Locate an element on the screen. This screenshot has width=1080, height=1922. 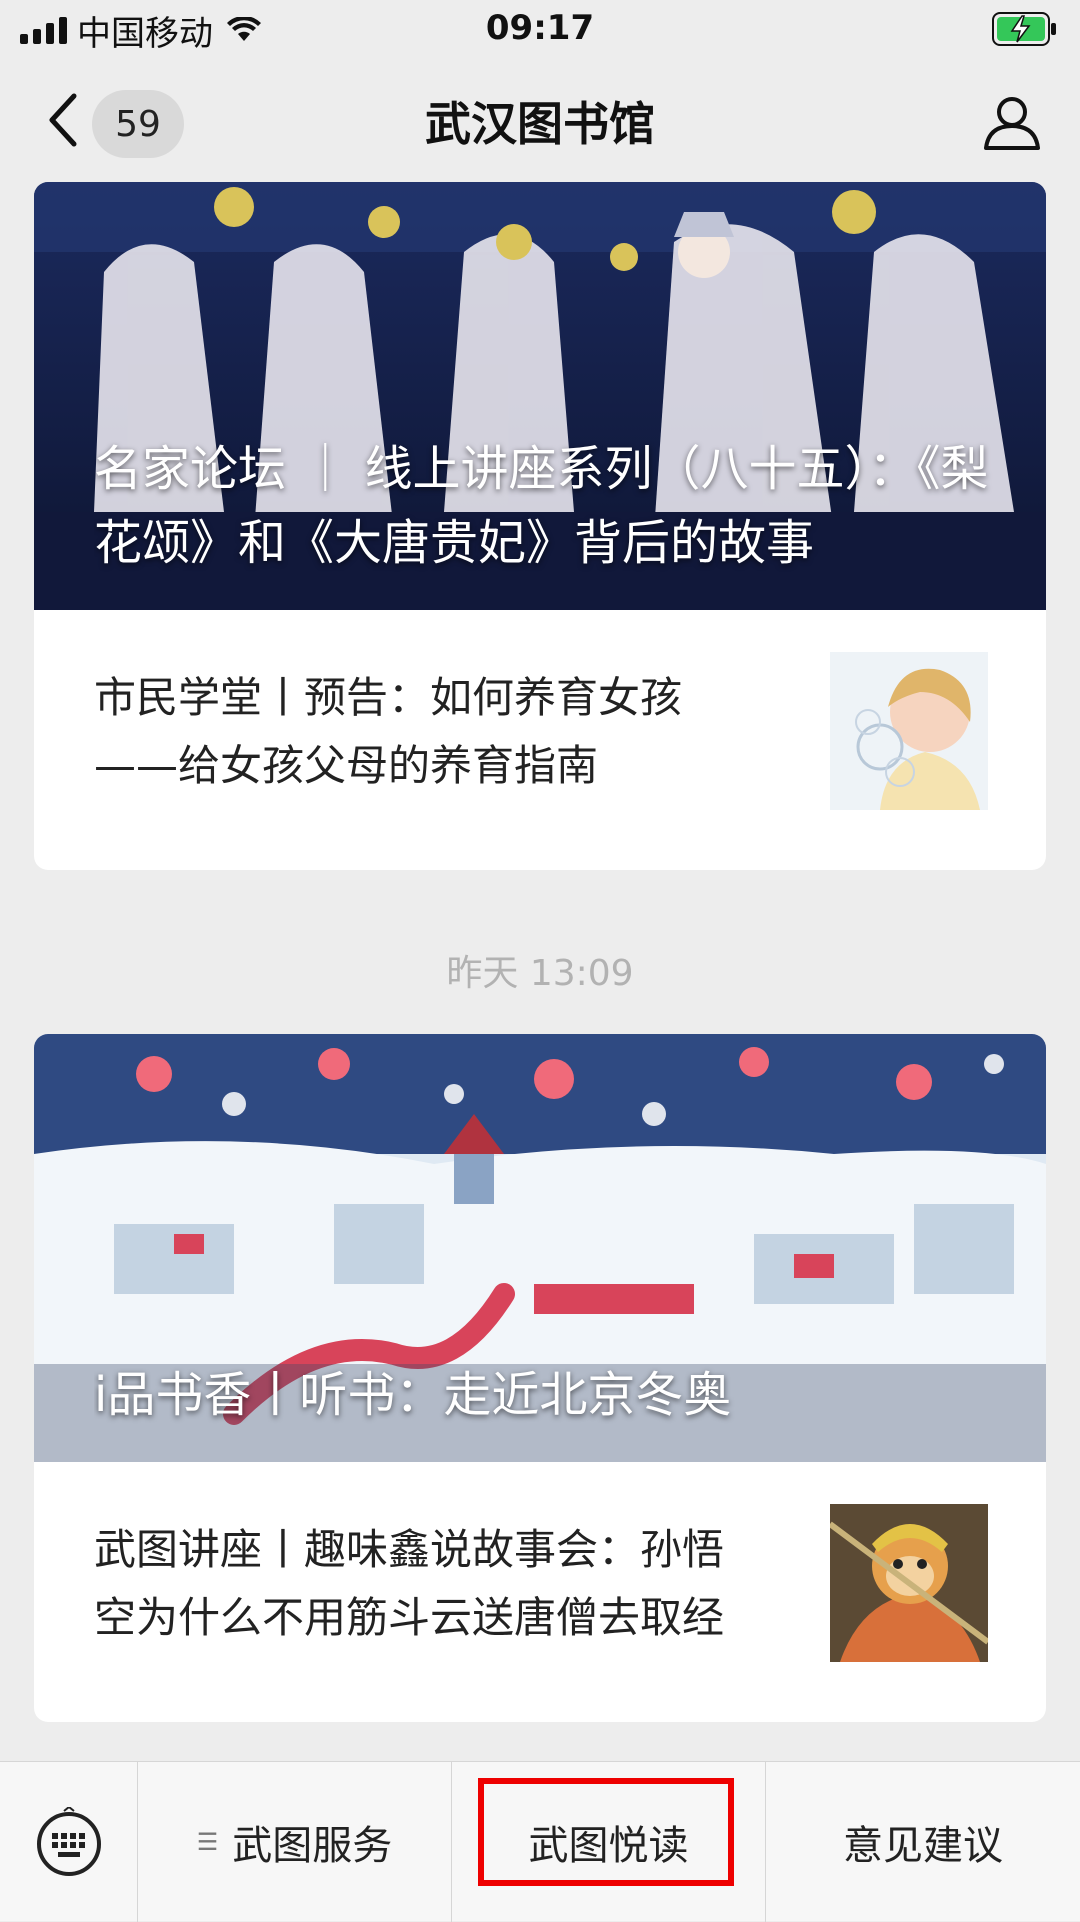
article-title: 市民学堂丨预告：如何养育女孩——给女孩父母的养育指南 is located at coordinates (388, 731).